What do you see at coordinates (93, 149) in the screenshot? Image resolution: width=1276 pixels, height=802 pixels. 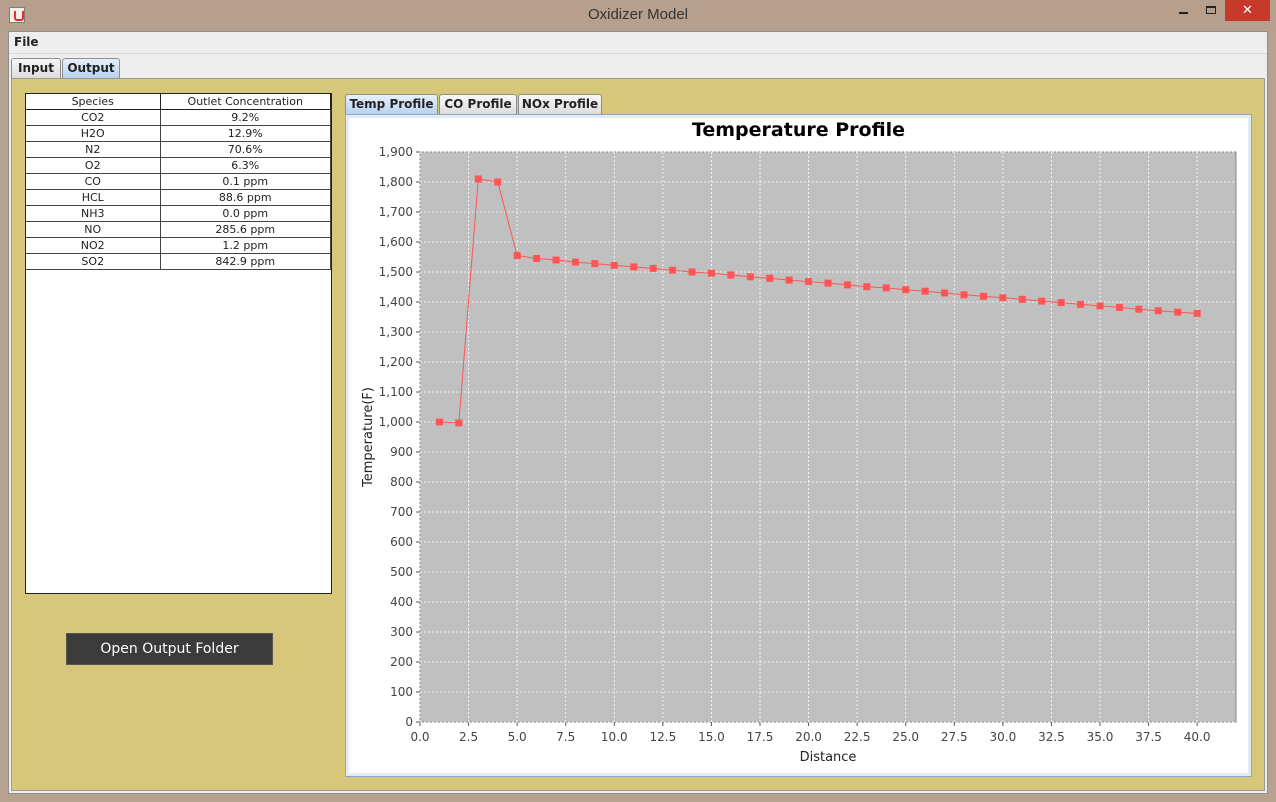 I see `species-cell: N2` at bounding box center [93, 149].